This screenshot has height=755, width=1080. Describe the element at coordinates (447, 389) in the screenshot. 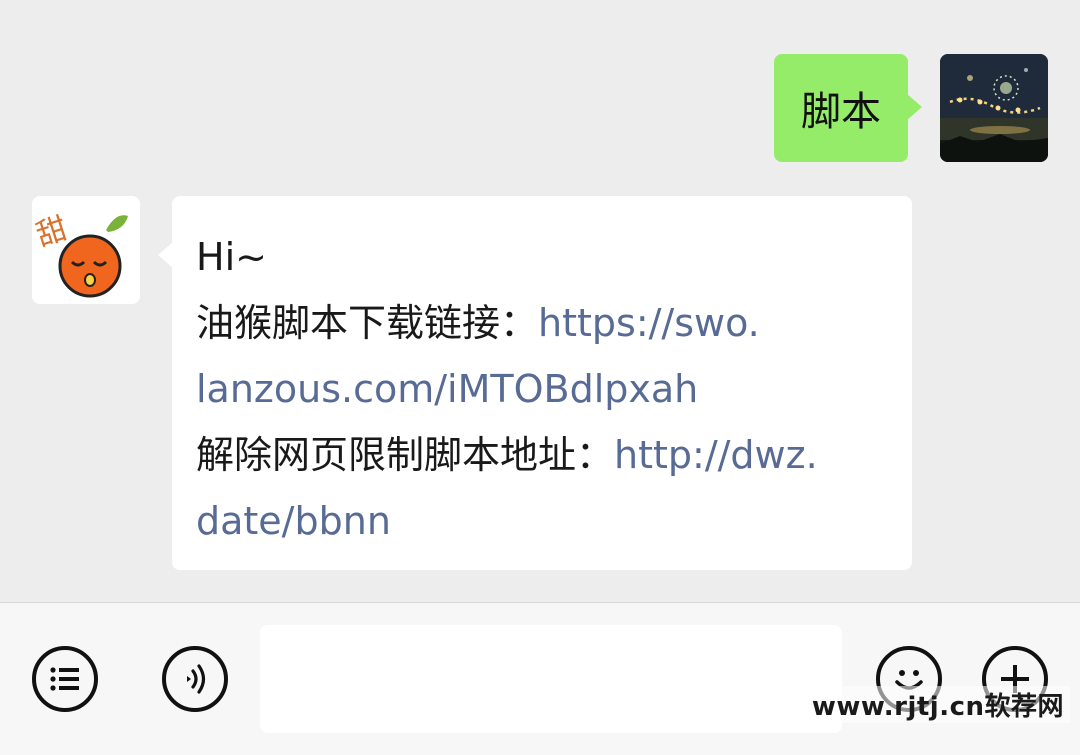

I see `tampermonkey-link-part2: lanzous.com/iMTOBdlpxah` at that location.